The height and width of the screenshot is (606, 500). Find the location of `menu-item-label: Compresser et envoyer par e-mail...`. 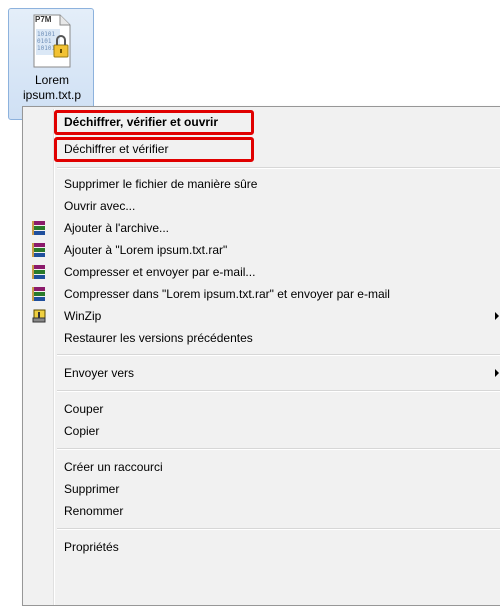

menu-item-label: Compresser et envoyer par e-mail... is located at coordinates (160, 272).